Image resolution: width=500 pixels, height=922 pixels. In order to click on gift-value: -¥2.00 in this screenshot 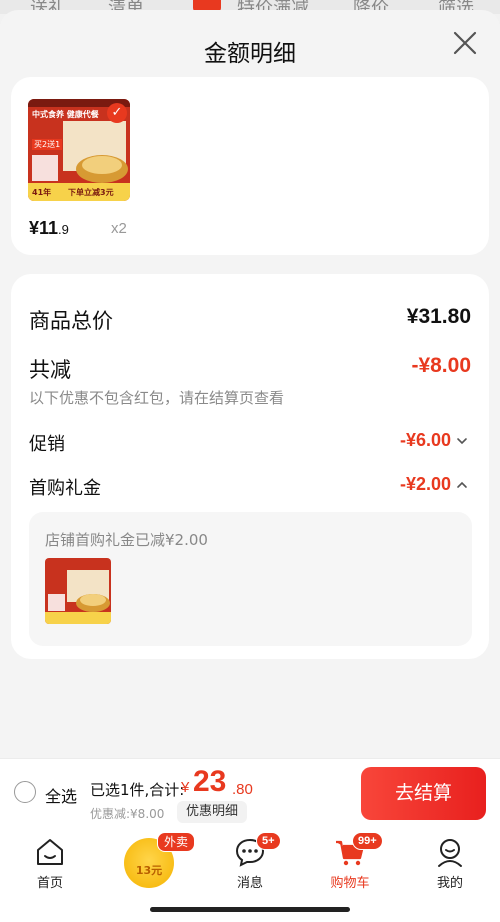, I will do `click(425, 484)`.